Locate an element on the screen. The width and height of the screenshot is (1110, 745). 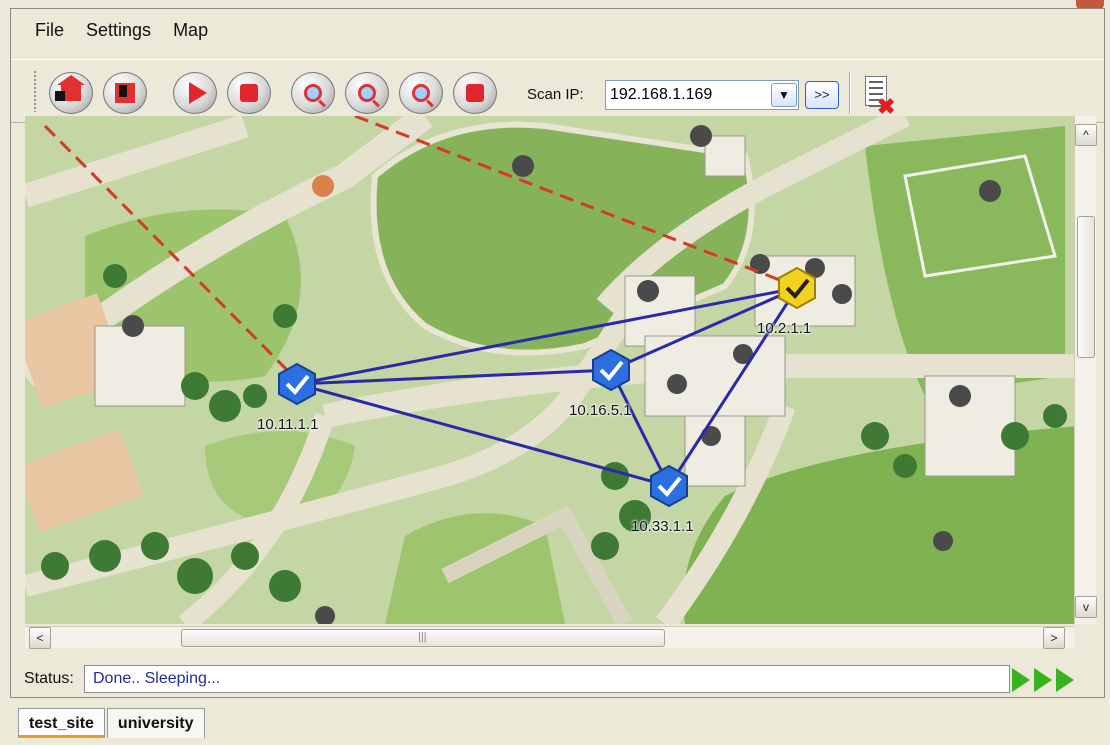
menu-settings: Settings is located at coordinates (118, 30).